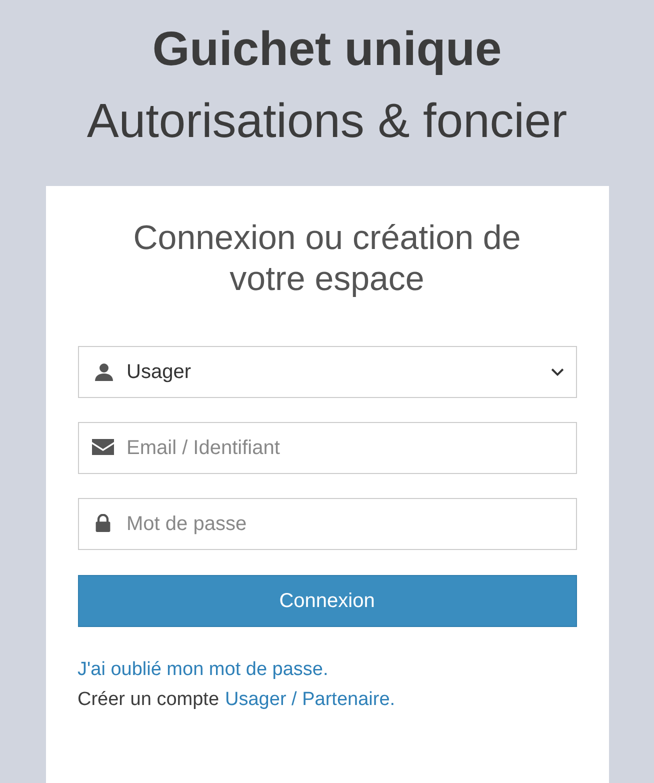 Image resolution: width=654 pixels, height=783 pixels. What do you see at coordinates (103, 372) in the screenshot?
I see `user-icon` at bounding box center [103, 372].